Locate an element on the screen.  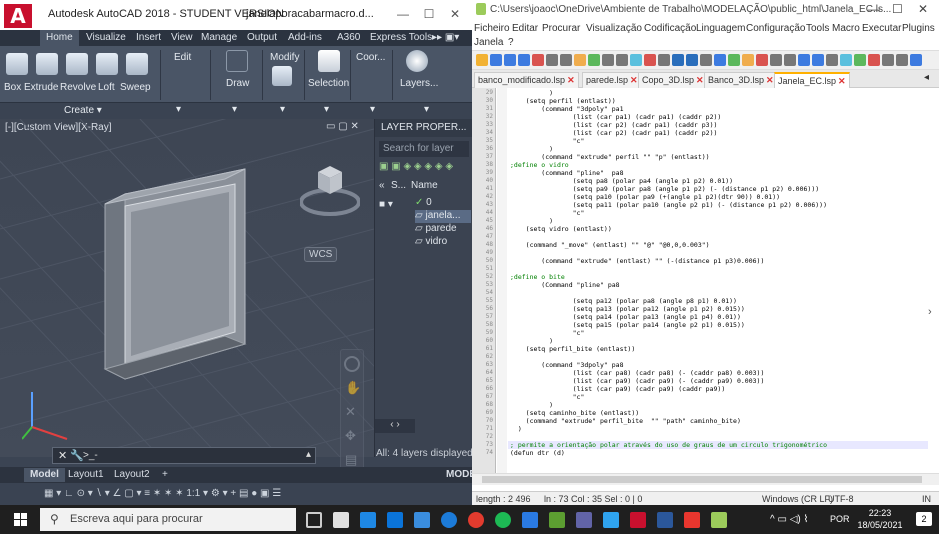
menu-plugins: Plugins is located at coordinates (918, 28).